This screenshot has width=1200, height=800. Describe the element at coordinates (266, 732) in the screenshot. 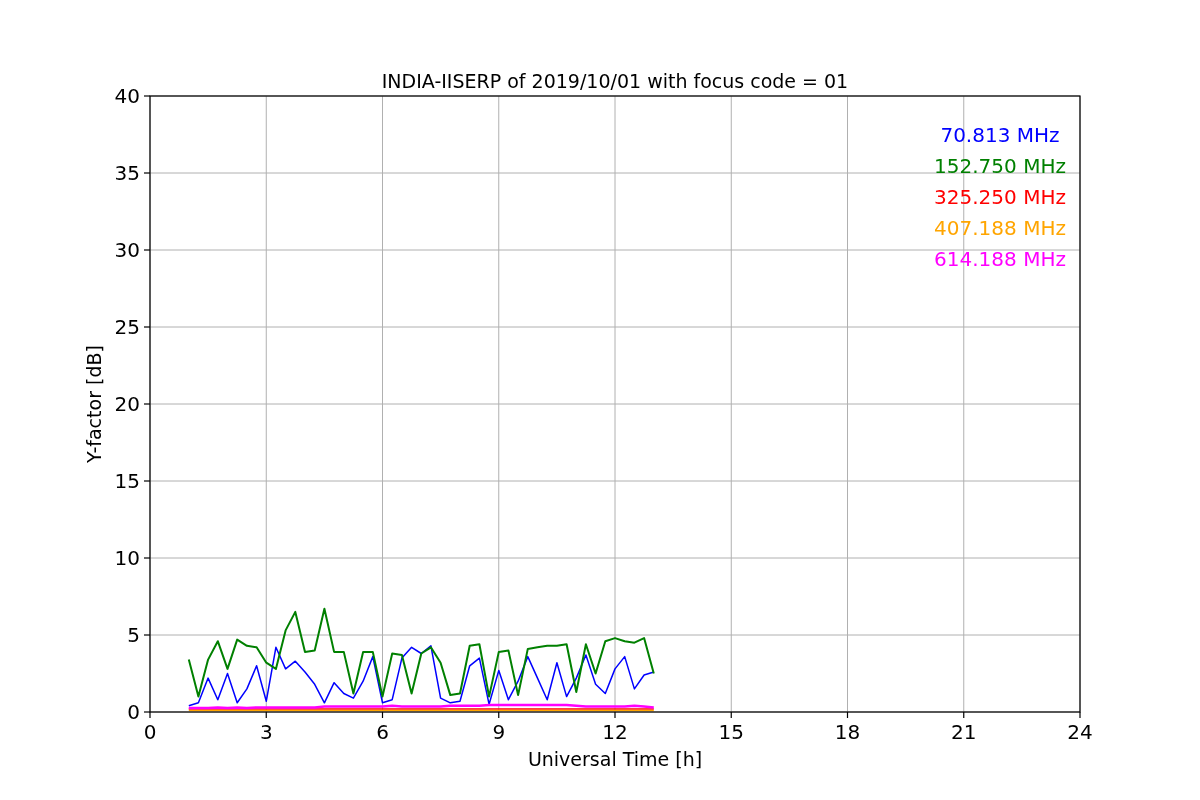

I see `x-tick-label: 3` at that location.